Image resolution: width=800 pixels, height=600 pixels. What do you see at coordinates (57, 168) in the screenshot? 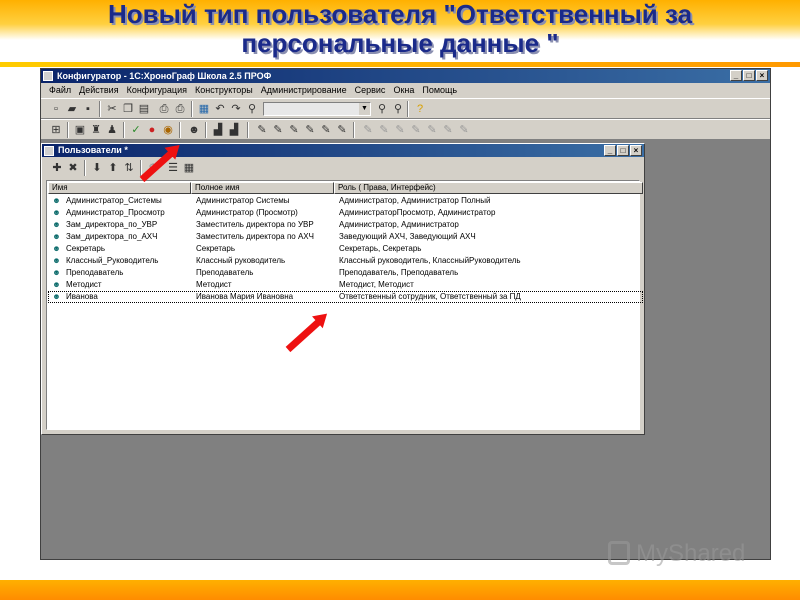
I see `add-user-icon: ✚` at bounding box center [57, 168].